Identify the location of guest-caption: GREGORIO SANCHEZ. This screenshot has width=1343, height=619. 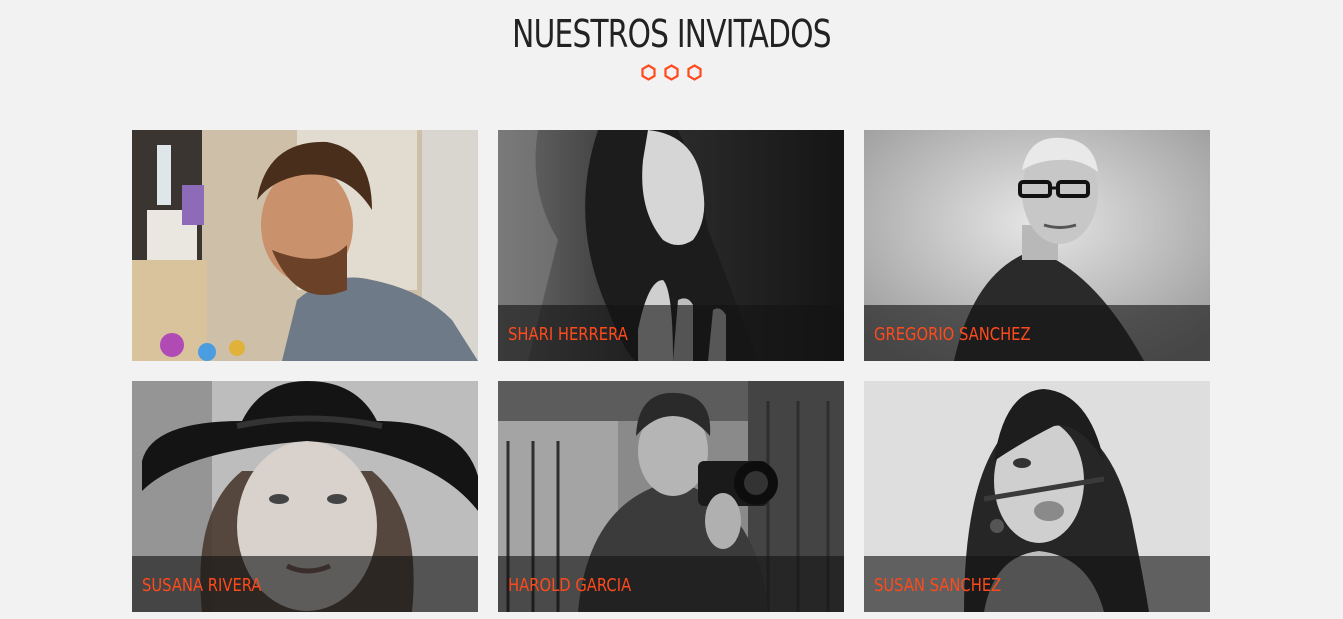
(1037, 333).